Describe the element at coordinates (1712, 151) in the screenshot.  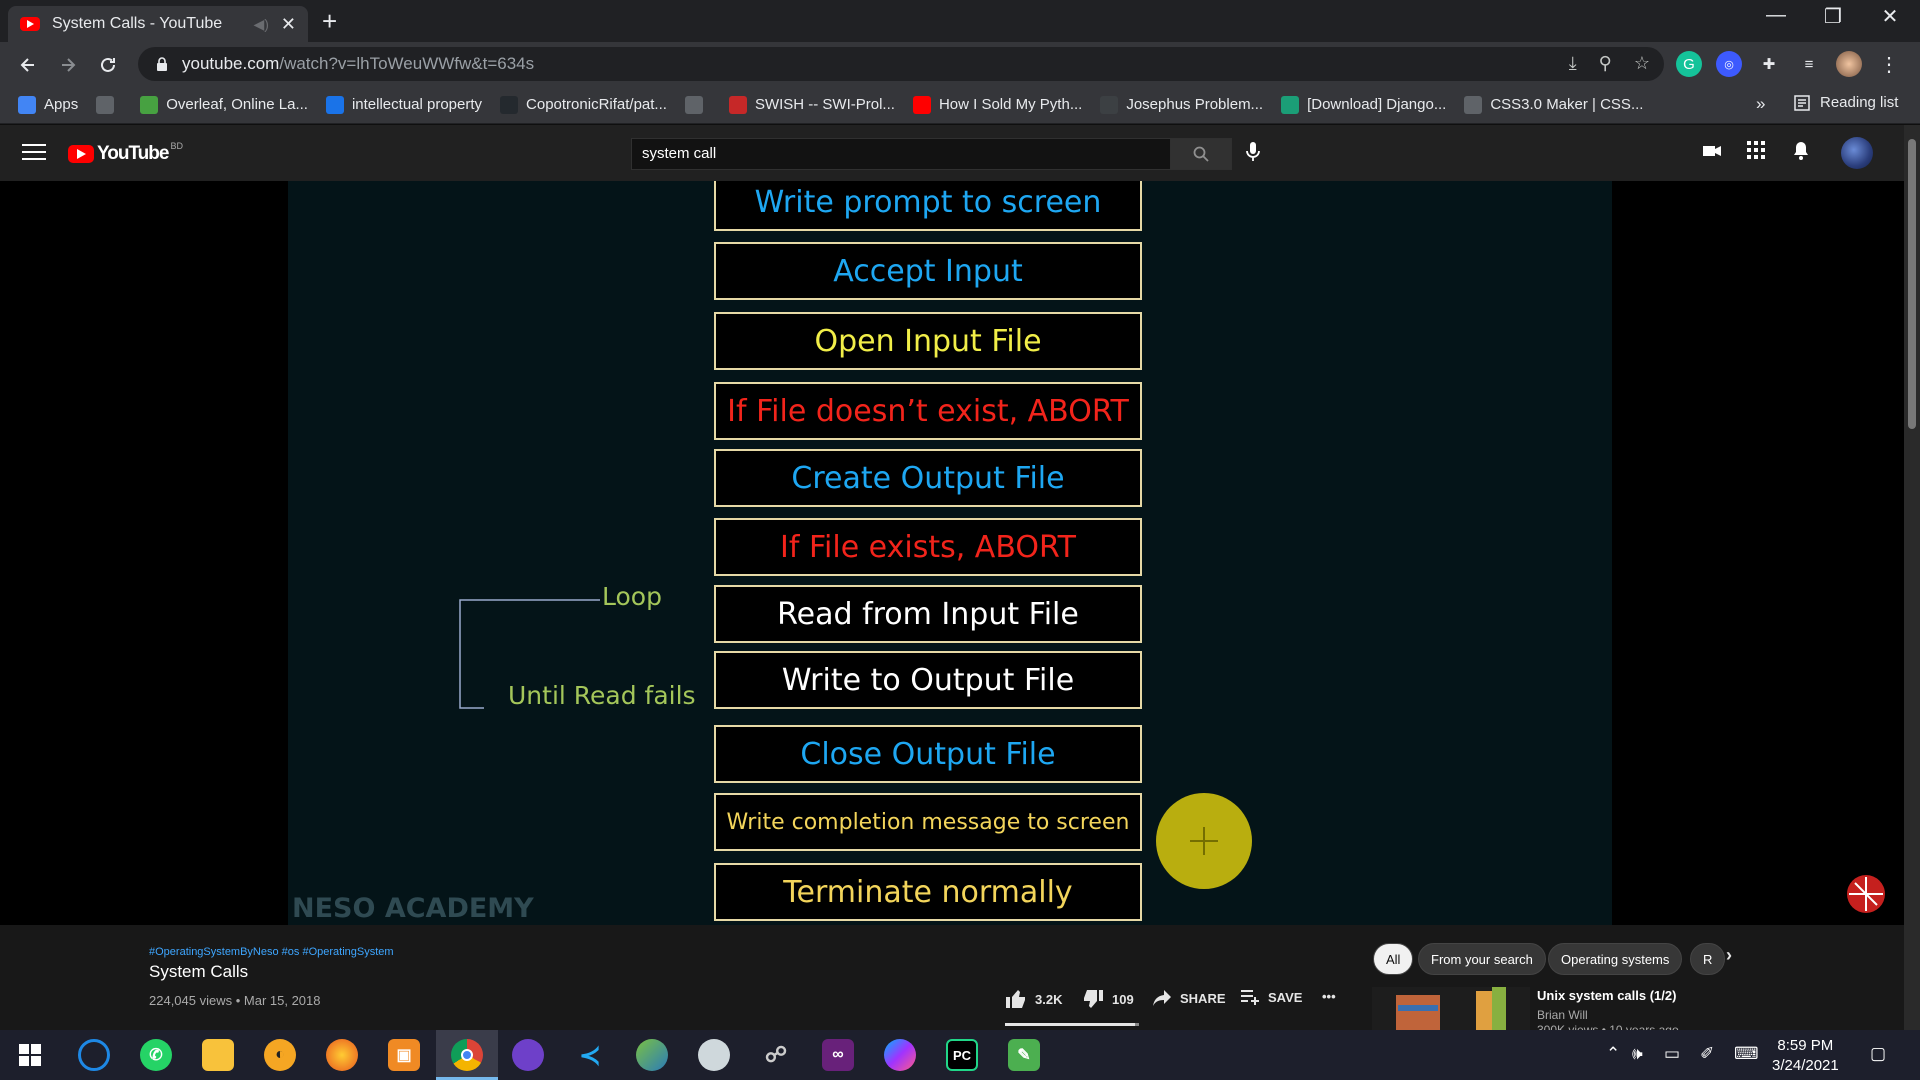
I see `create-video-icon` at that location.